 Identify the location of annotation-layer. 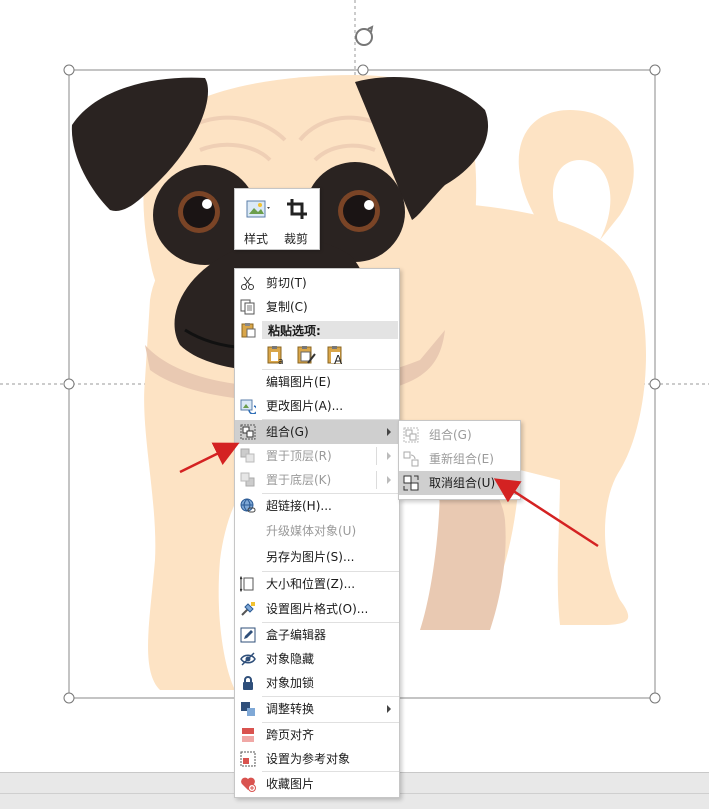
(389, 495).